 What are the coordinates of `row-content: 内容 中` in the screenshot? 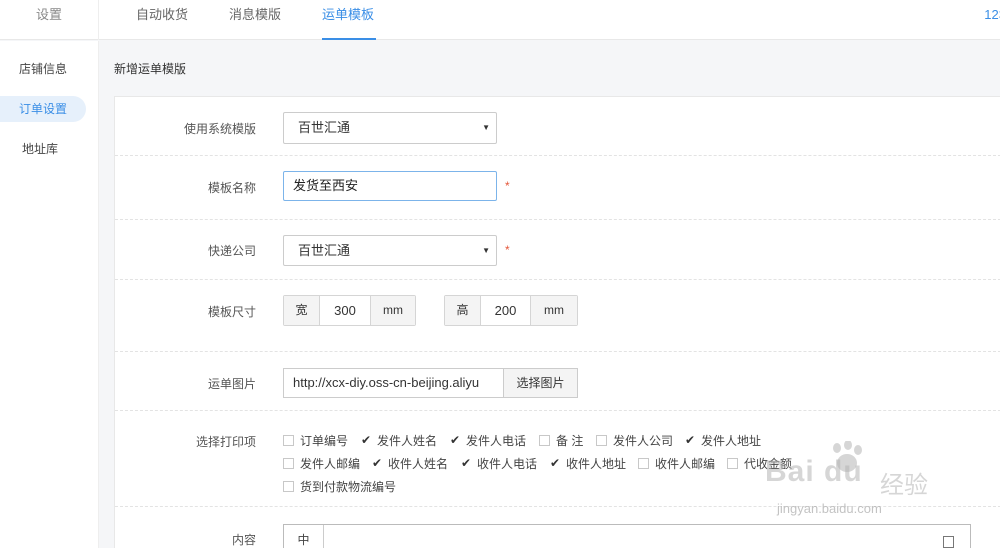 It's located at (557, 527).